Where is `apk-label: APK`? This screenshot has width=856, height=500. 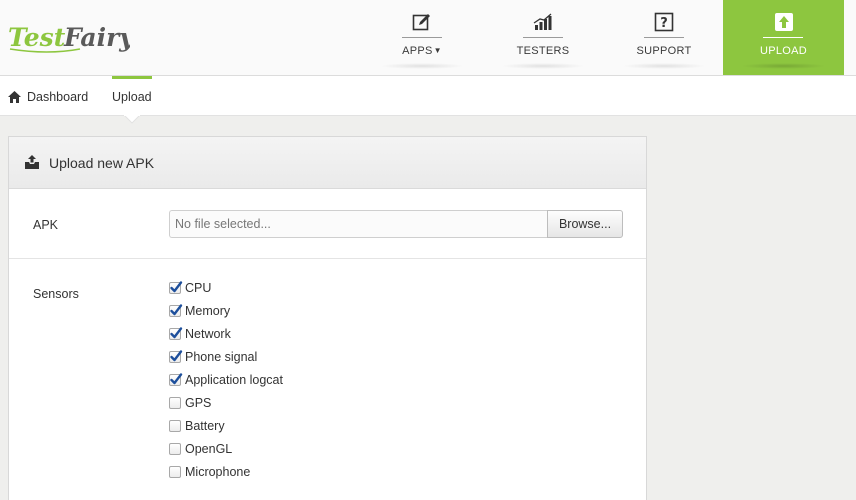
apk-label: APK is located at coordinates (46, 225).